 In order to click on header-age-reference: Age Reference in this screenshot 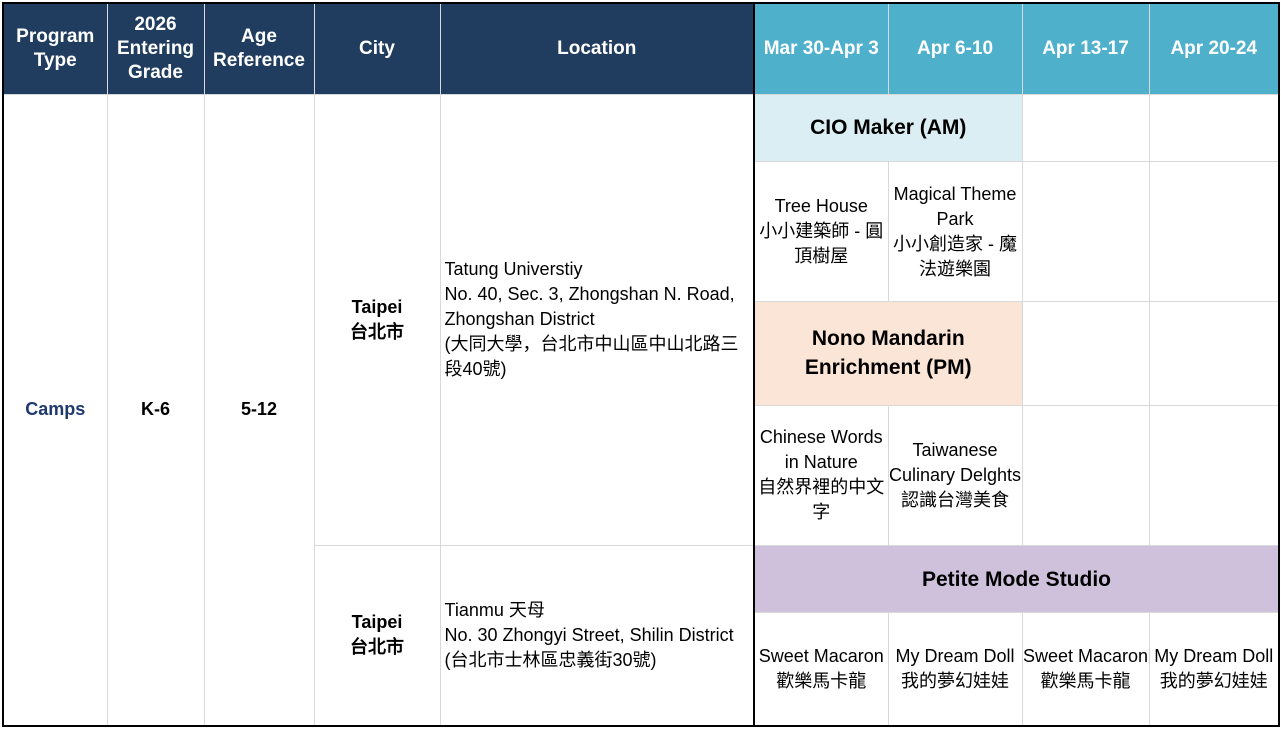, I will do `click(259, 48)`.